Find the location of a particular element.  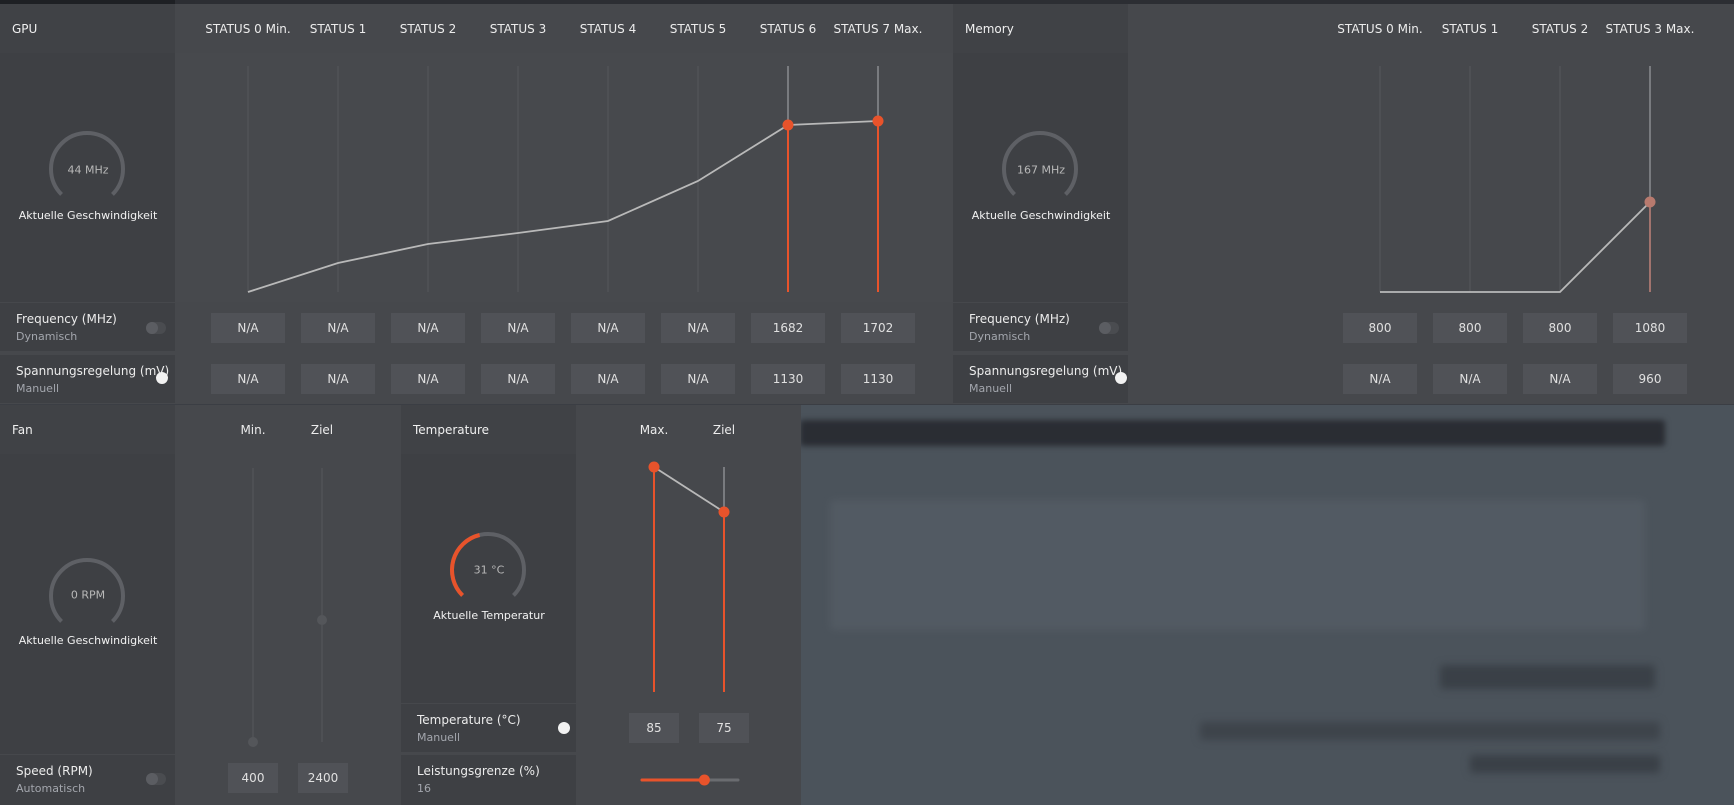

memory-voltage-cell-2: N/A is located at coordinates (1560, 379).